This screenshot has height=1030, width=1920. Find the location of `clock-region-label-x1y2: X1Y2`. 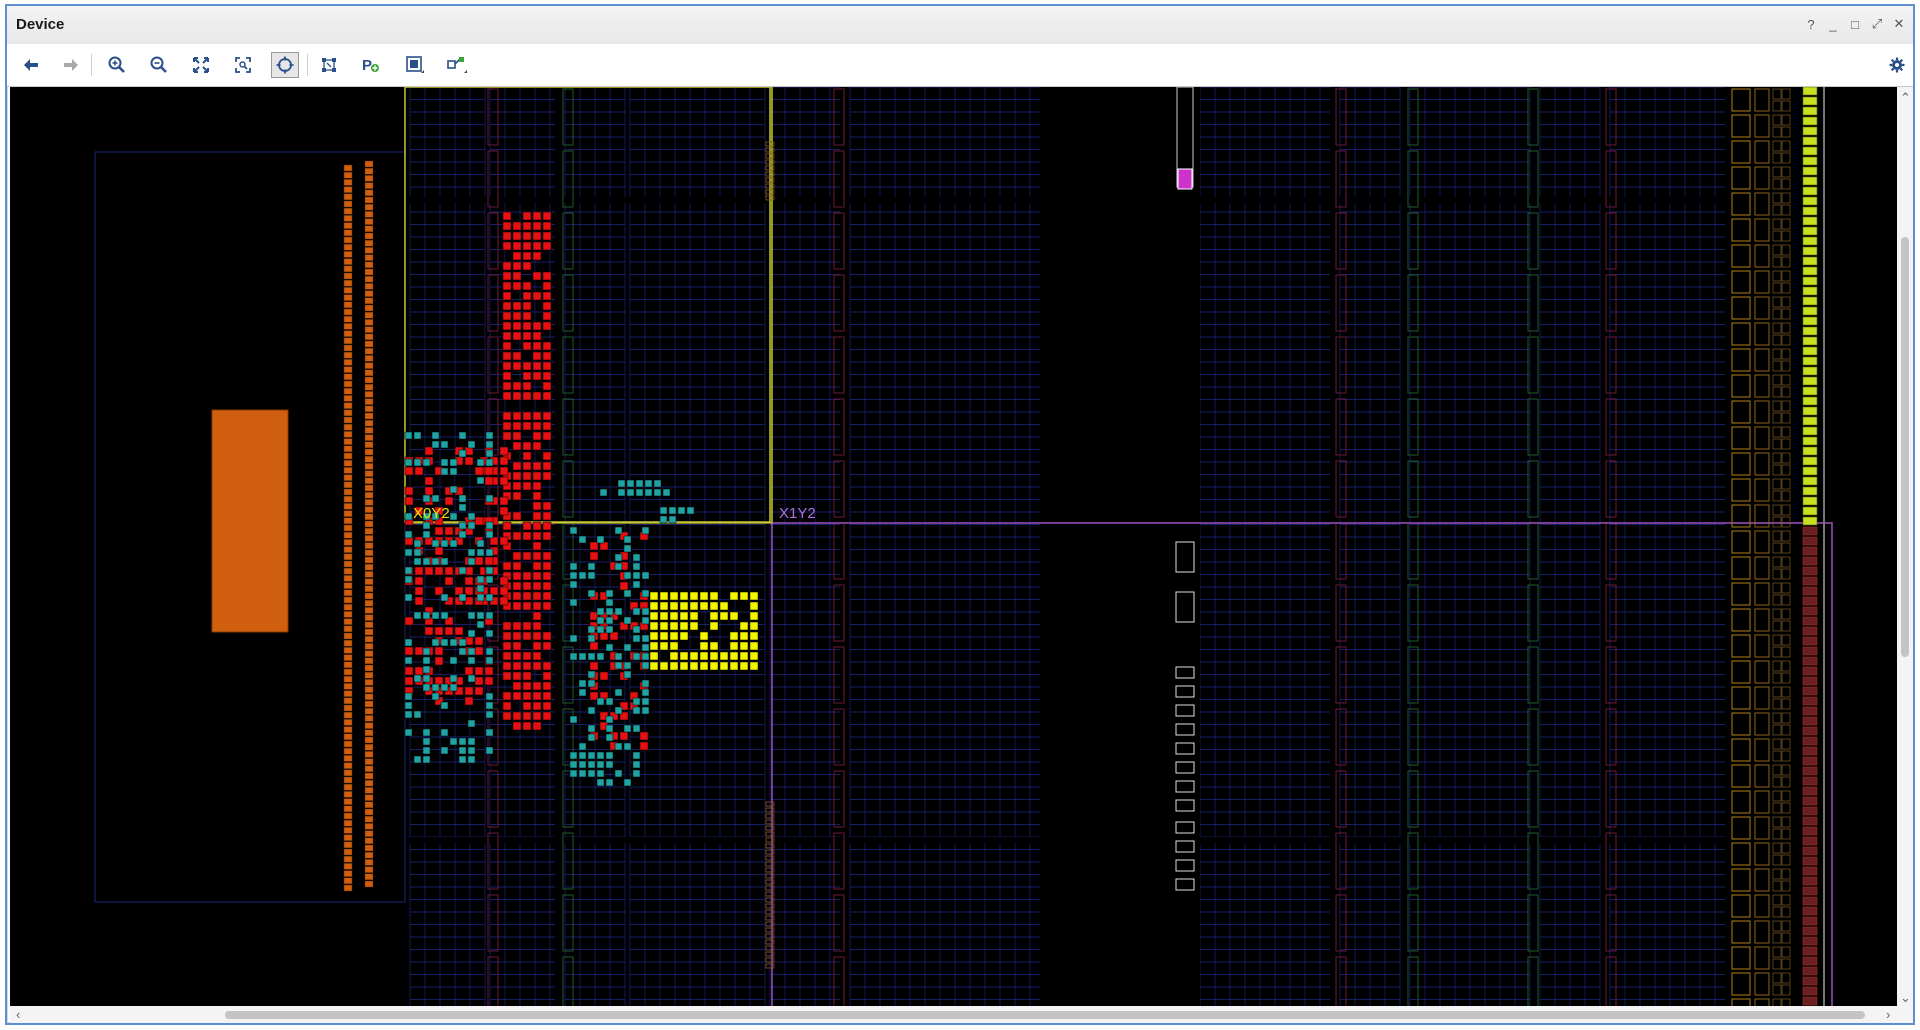

clock-region-label-x1y2: X1Y2 is located at coordinates (797, 513).